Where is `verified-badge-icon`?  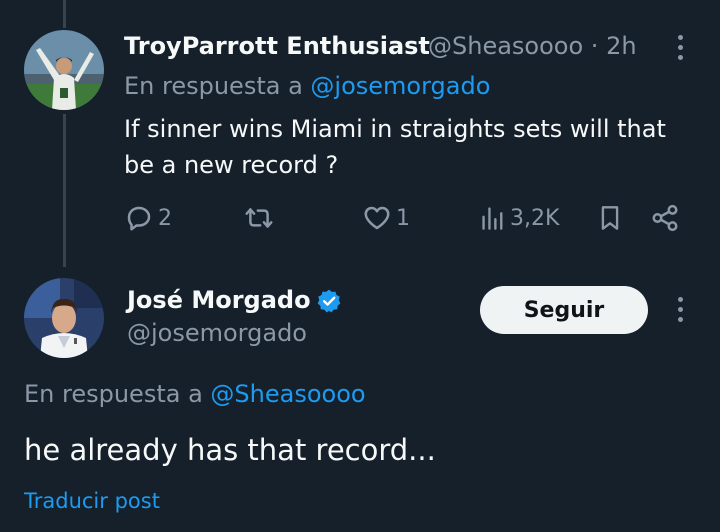
verified-badge-icon is located at coordinates (329, 303).